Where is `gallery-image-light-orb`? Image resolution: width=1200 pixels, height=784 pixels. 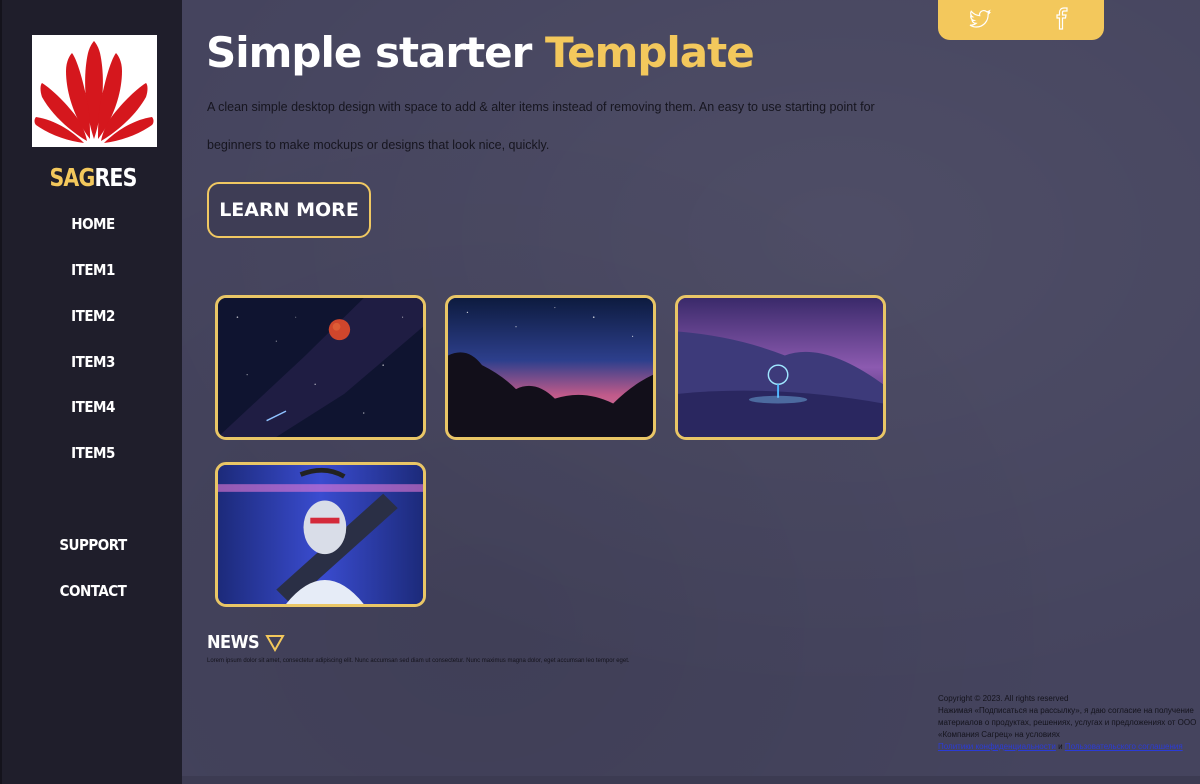 gallery-image-light-orb is located at coordinates (780, 367).